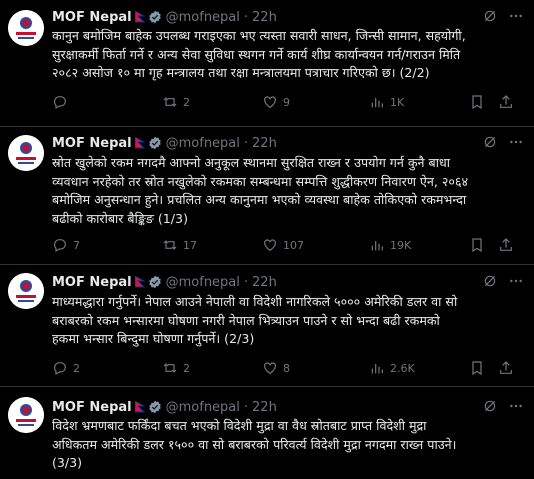 This screenshot has height=479, width=534. Describe the element at coordinates (190, 245) in the screenshot. I see `repost-count: 17` at that location.